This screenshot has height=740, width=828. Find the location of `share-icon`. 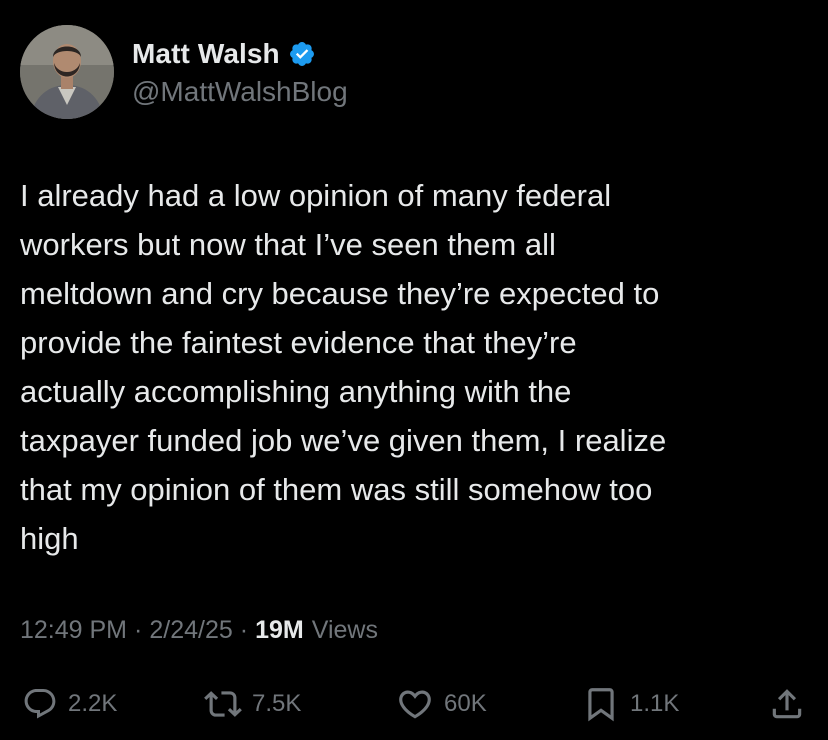

share-icon is located at coordinates (787, 704).